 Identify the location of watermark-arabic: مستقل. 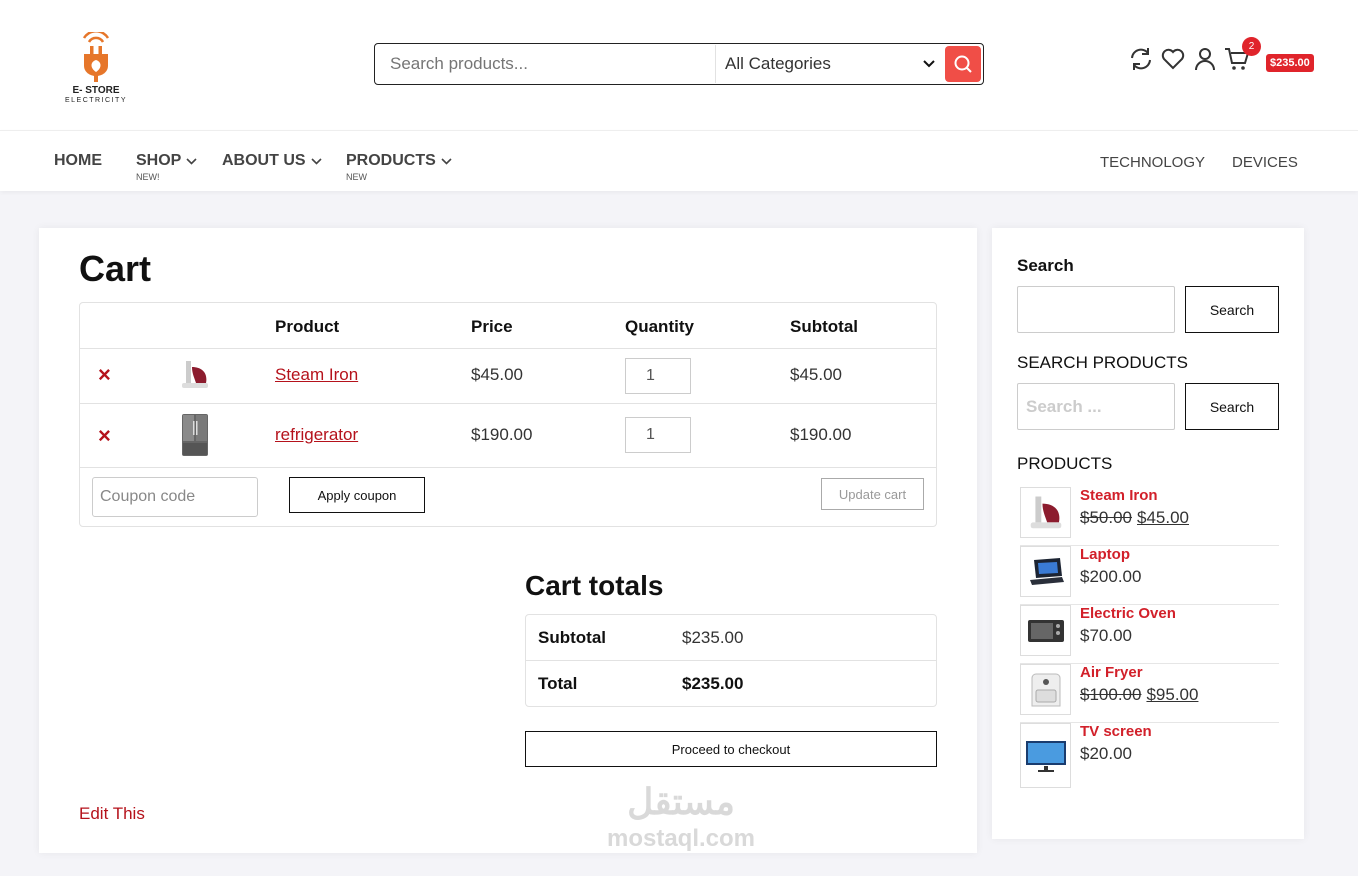
(681, 801).